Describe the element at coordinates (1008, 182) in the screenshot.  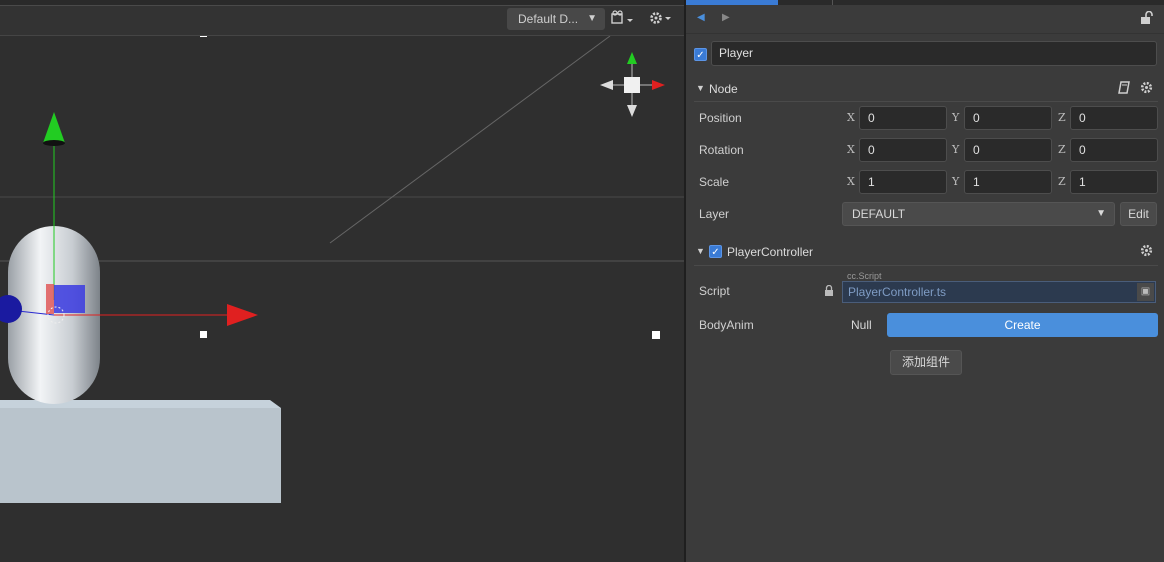
I see `scale-y-field: 1` at that location.